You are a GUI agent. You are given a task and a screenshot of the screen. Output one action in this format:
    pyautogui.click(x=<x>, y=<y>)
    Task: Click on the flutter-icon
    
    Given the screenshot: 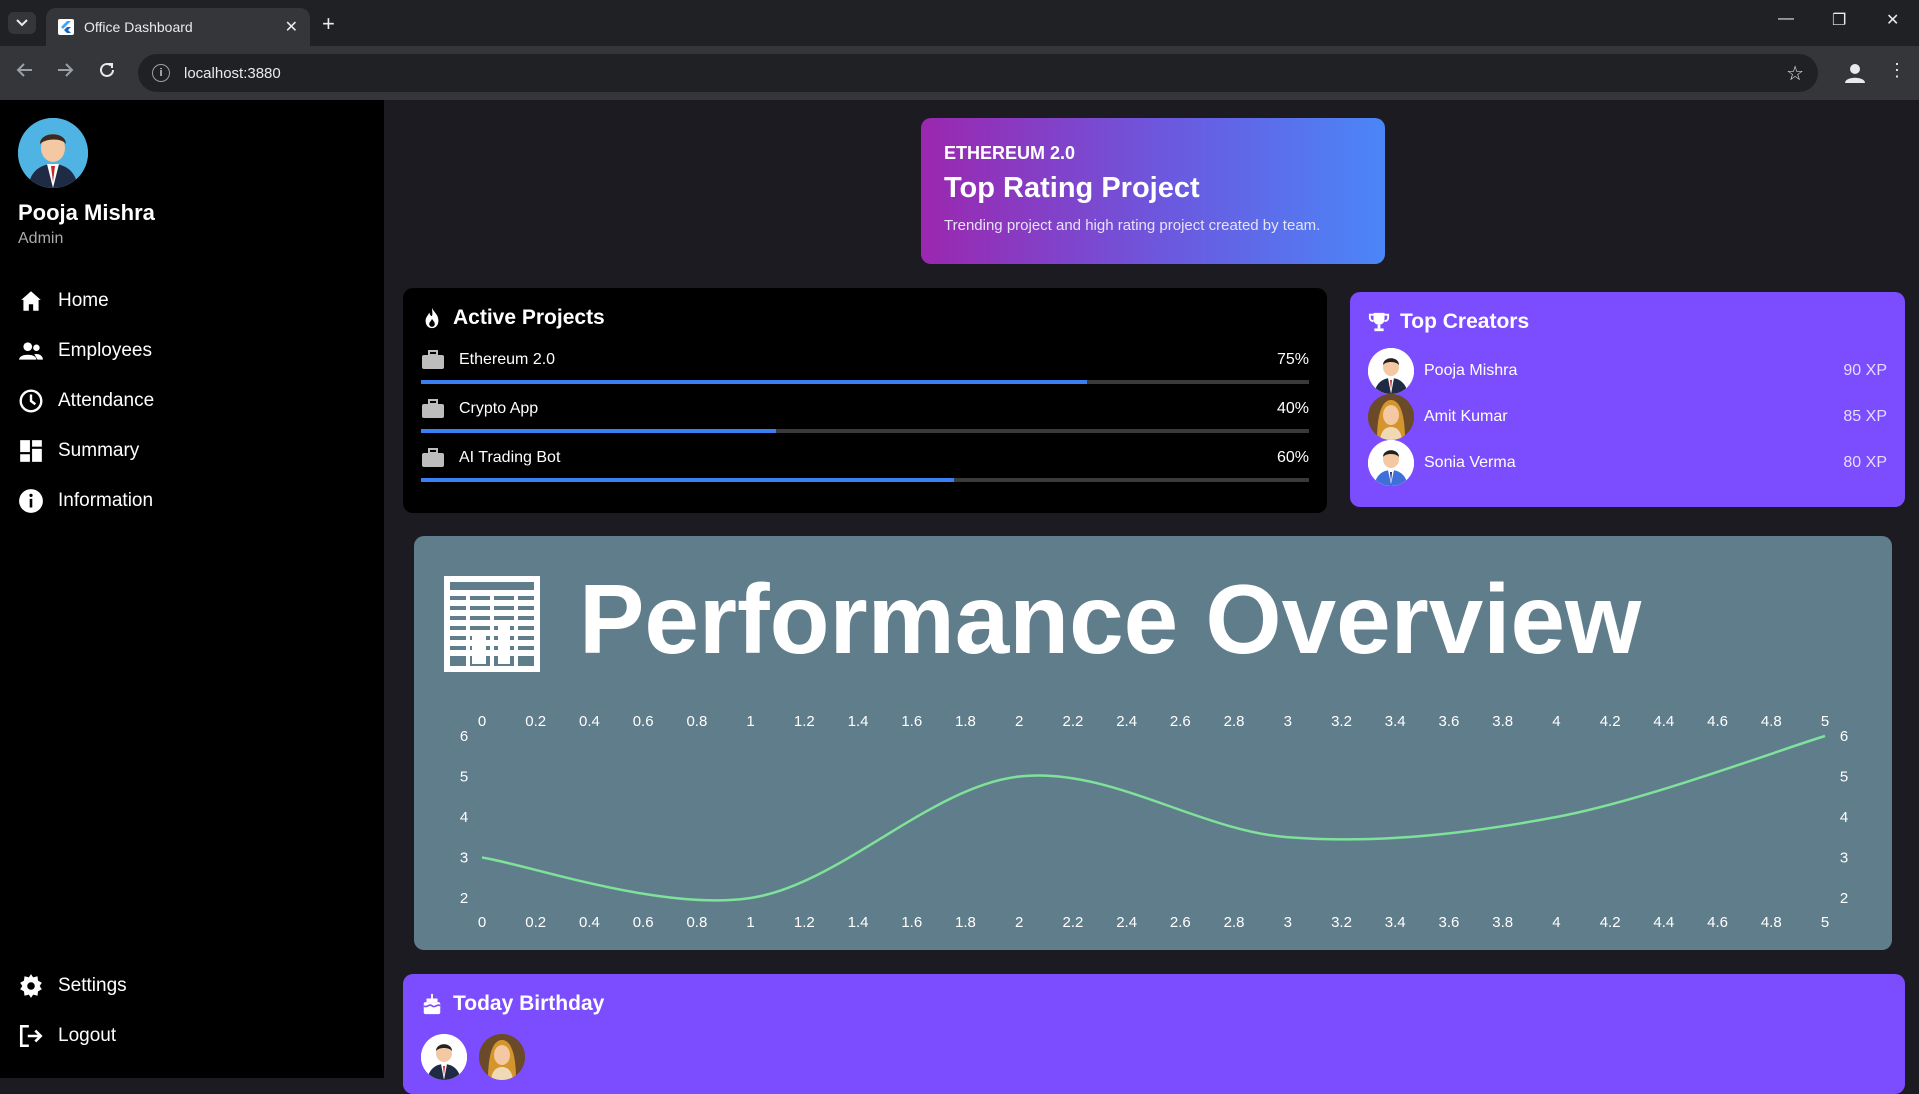 What is the action you would take?
    pyautogui.click(x=66, y=27)
    